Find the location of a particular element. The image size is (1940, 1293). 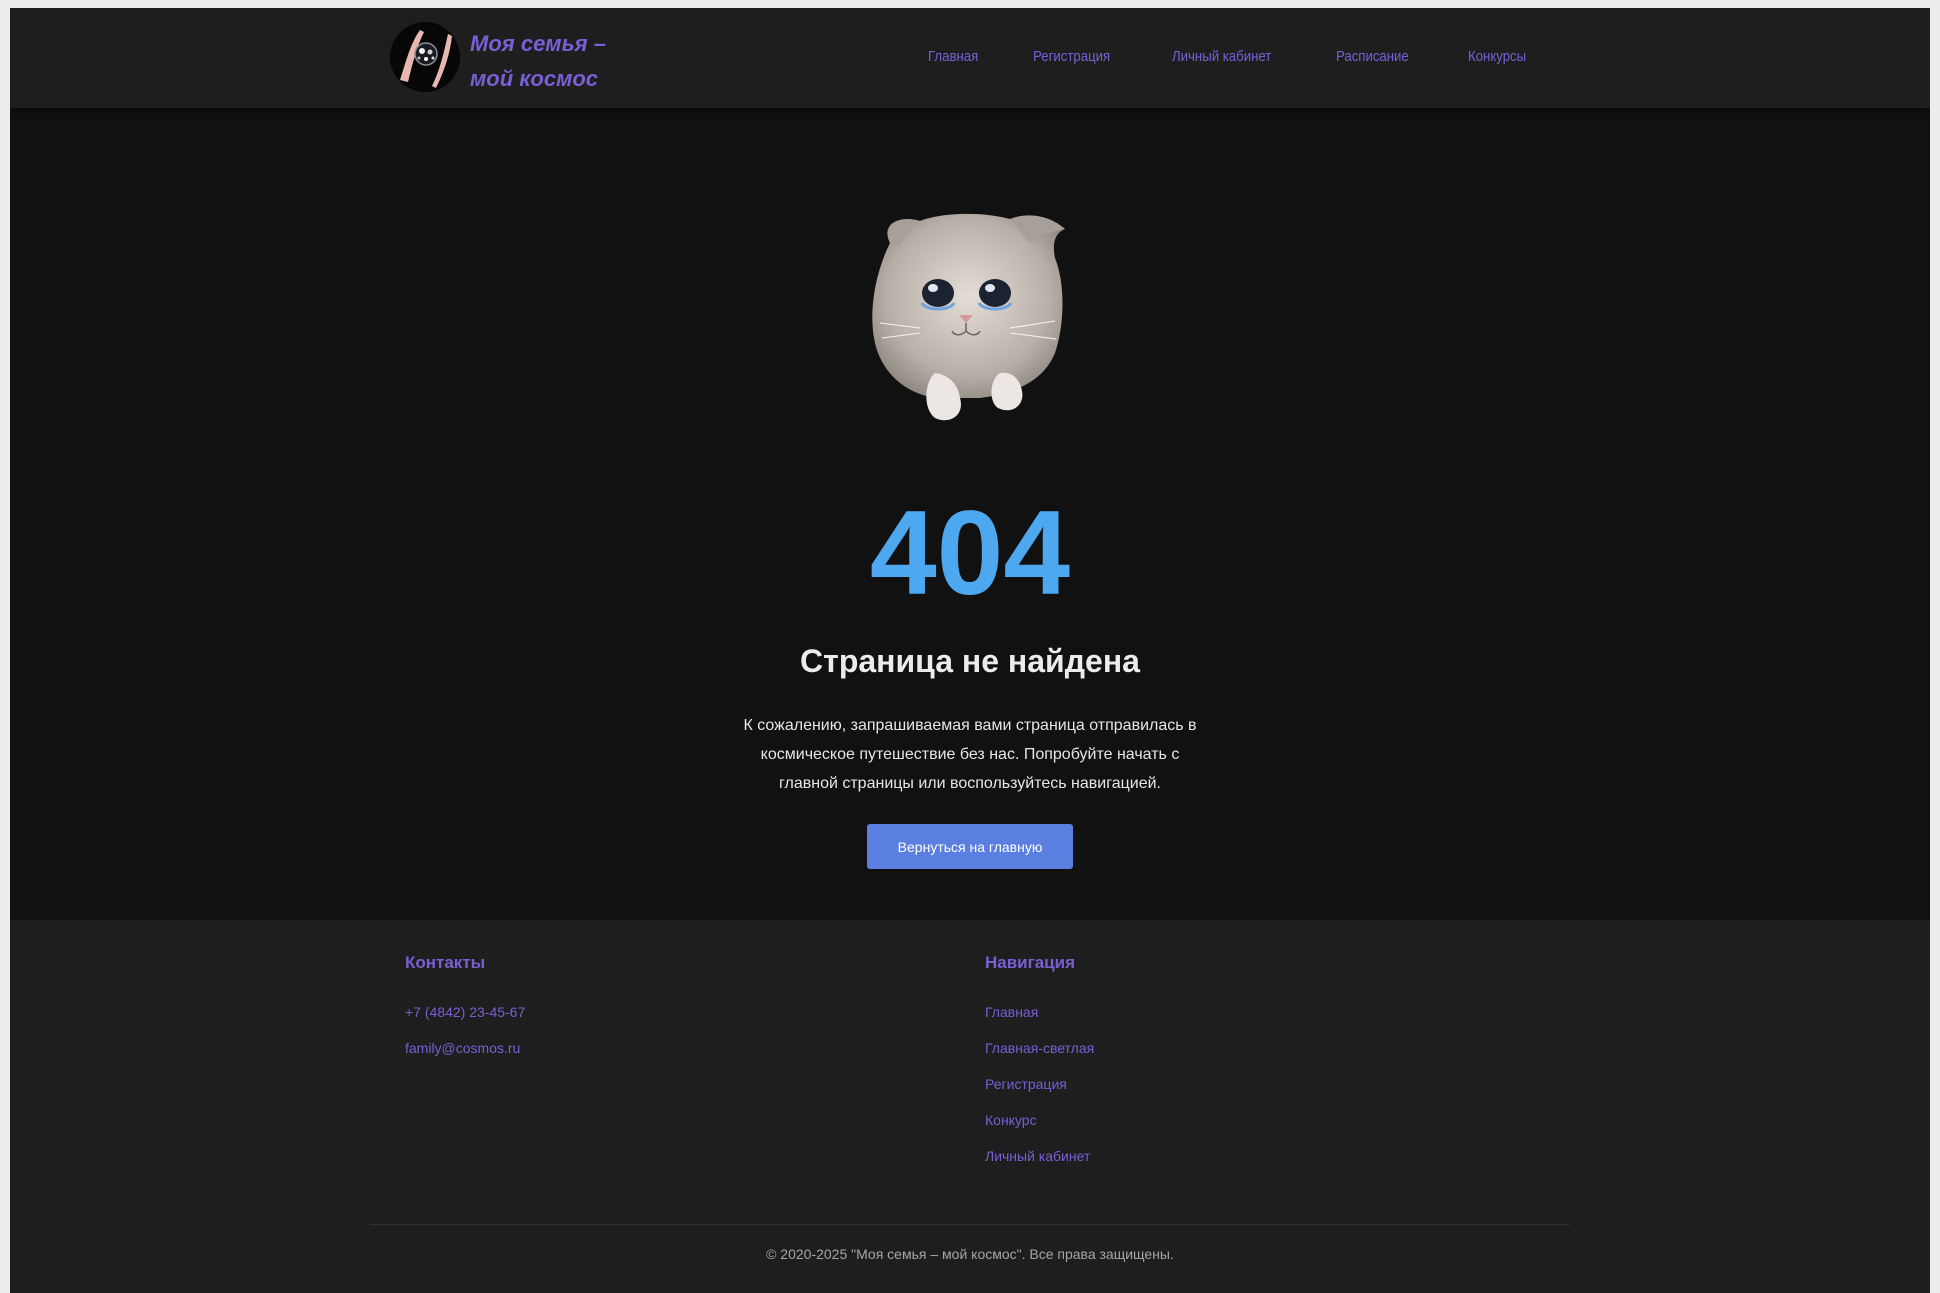

nav-link-registration: Регистрация is located at coordinates (1071, 56).